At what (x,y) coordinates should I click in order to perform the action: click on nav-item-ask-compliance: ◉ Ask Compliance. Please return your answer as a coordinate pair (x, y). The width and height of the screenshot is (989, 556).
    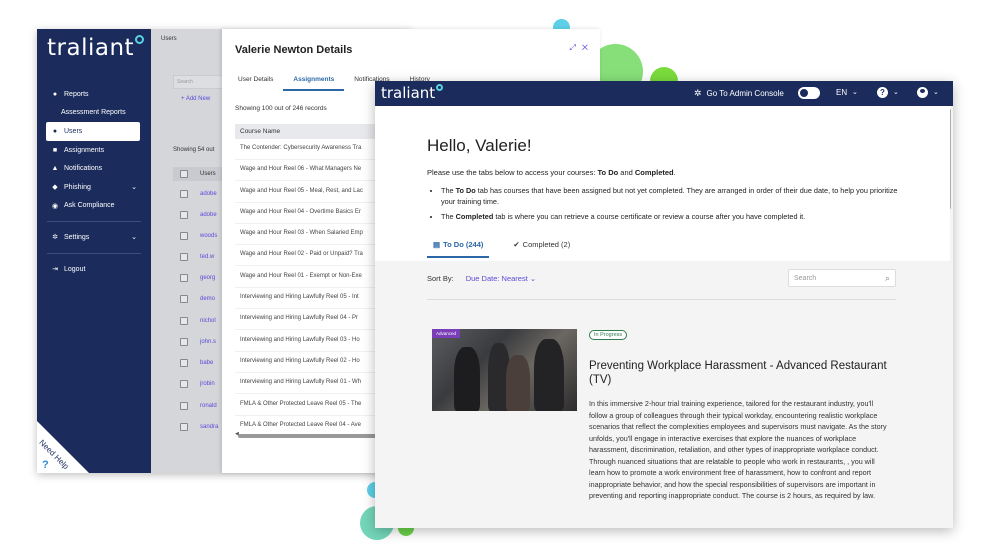
    Looking at the image, I should click on (94, 206).